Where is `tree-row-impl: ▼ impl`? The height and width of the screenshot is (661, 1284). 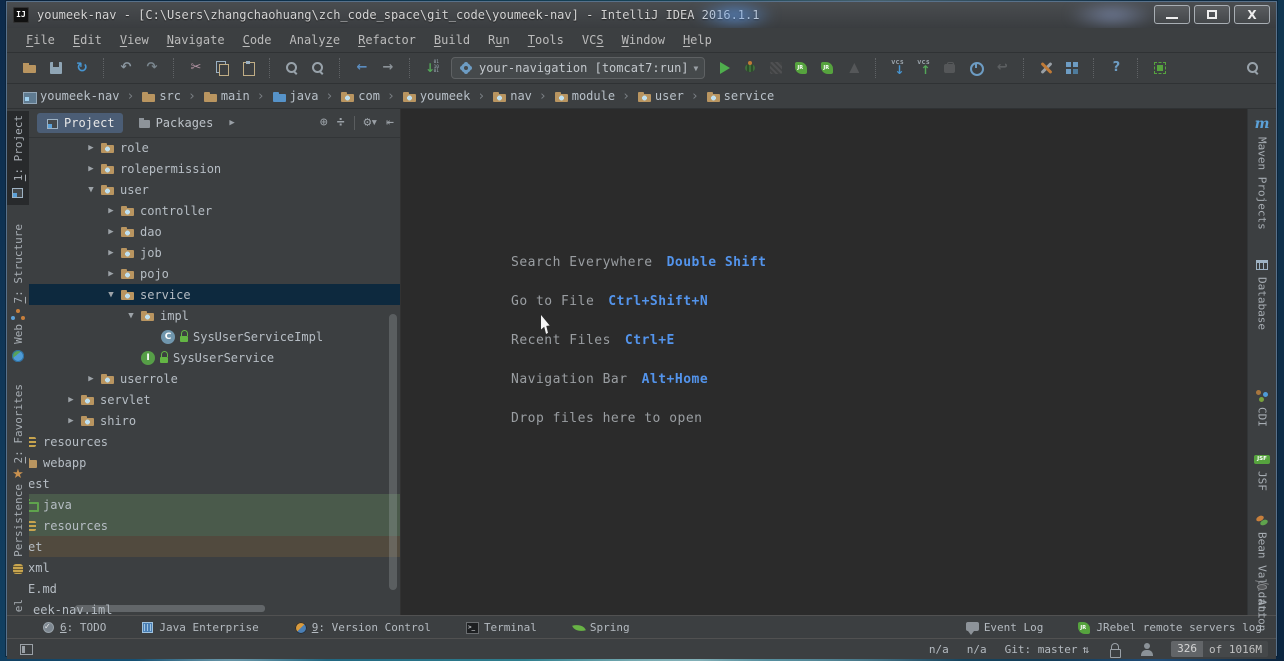
tree-row-impl: ▼ impl is located at coordinates (214, 315).